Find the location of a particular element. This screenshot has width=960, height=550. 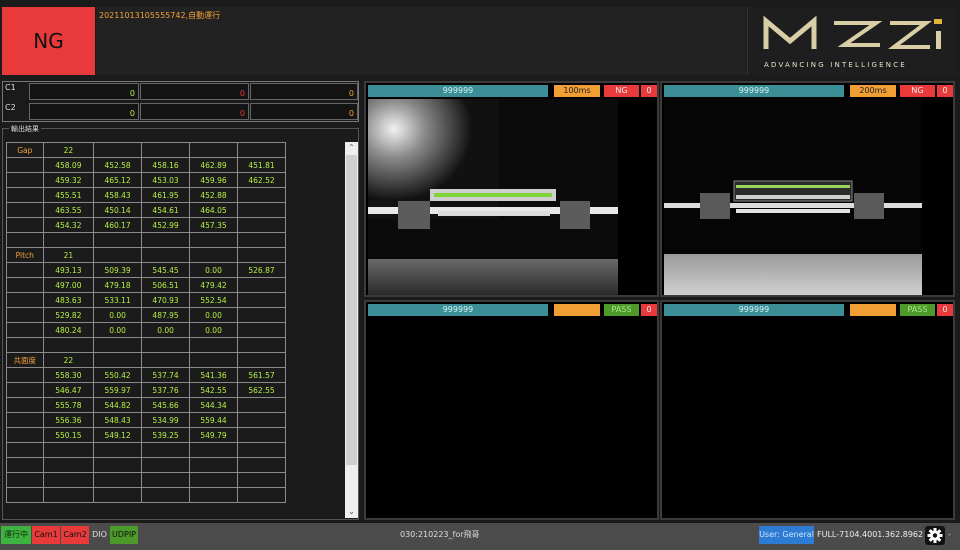

value-cell: 550.42 is located at coordinates (118, 375).